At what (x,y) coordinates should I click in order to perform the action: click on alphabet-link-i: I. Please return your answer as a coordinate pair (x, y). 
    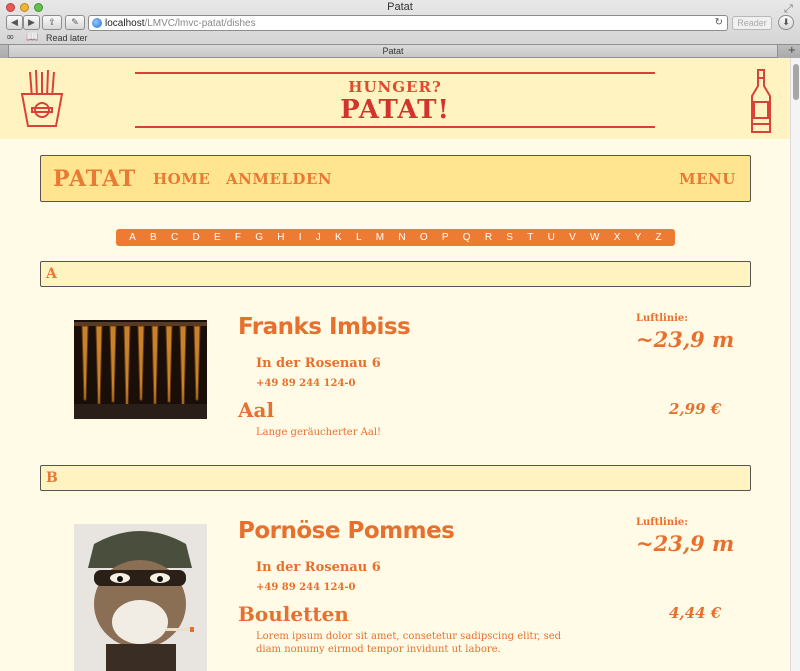
    Looking at the image, I should click on (300, 237).